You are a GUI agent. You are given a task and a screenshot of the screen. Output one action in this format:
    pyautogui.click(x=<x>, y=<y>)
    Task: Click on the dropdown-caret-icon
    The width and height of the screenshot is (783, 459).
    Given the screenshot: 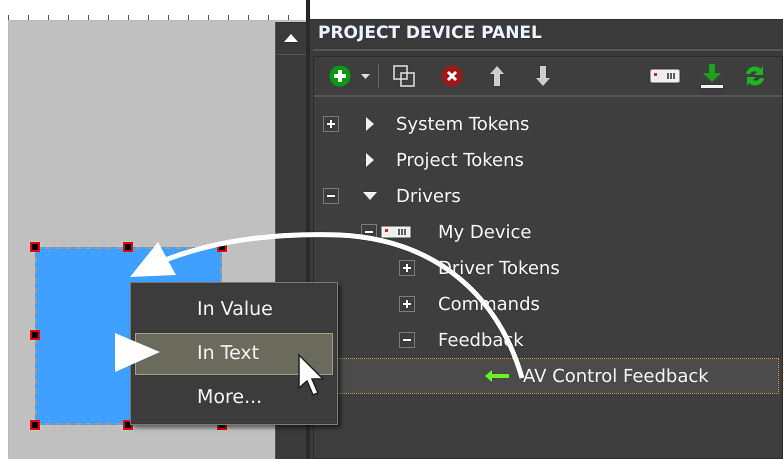 What is the action you would take?
    pyautogui.click(x=365, y=76)
    